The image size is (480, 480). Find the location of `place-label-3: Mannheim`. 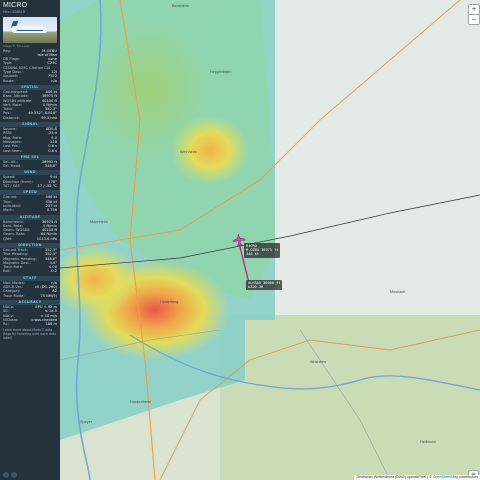

place-label-3: Mannheim is located at coordinates (99, 222).